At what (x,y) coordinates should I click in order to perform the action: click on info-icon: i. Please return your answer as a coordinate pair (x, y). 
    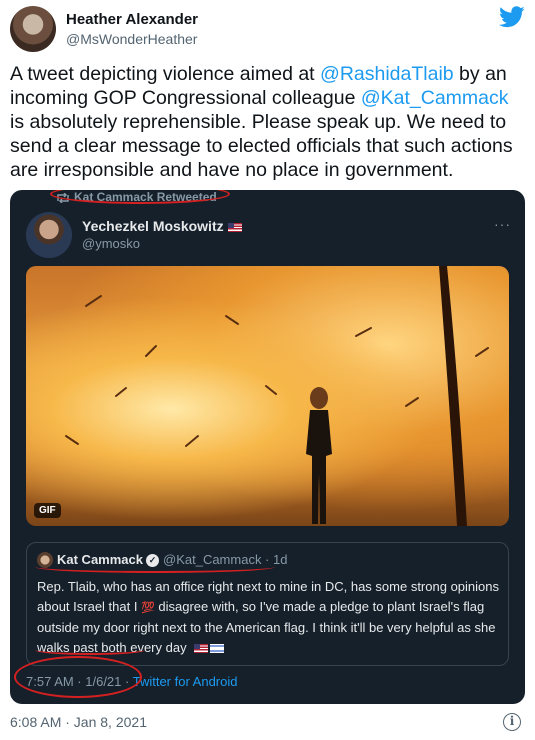
    Looking at the image, I should click on (512, 722).